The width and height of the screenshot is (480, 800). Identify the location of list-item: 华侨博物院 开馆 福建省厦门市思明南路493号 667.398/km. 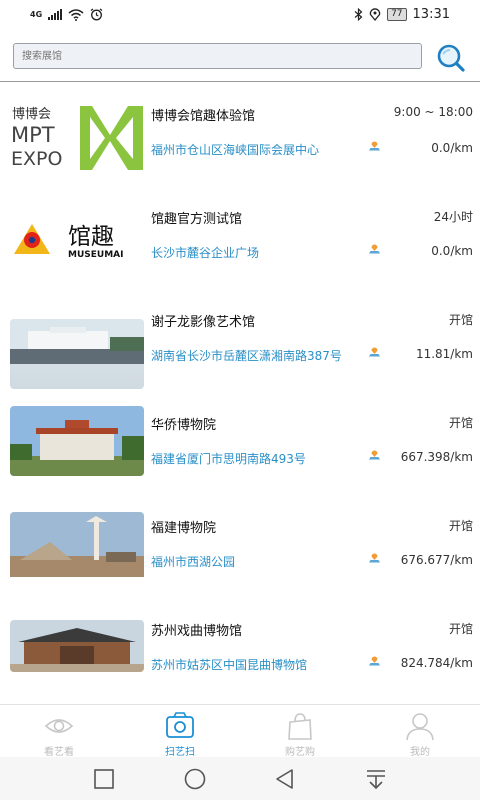
(240, 443).